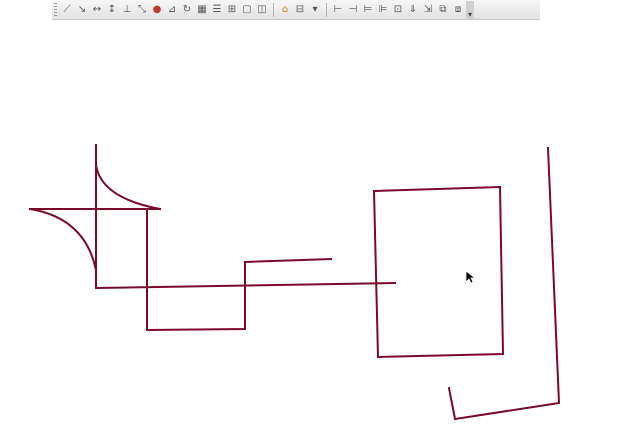  I want to click on measure-icon: ⊿, so click(172, 10).